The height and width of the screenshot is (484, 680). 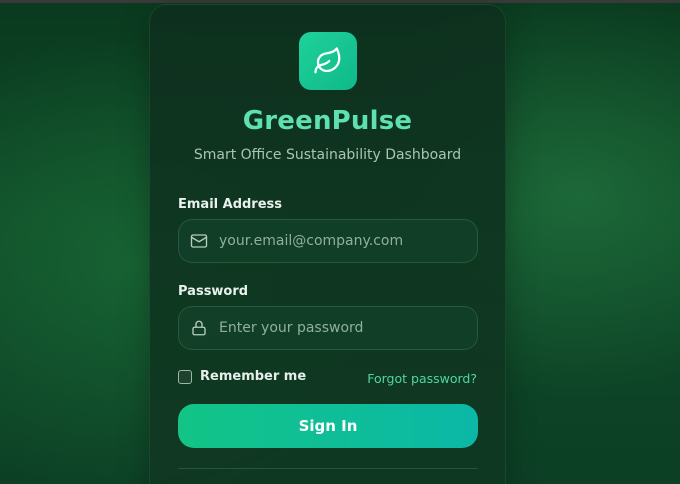 What do you see at coordinates (327, 121) in the screenshot?
I see `app-name: GreenPulse` at bounding box center [327, 121].